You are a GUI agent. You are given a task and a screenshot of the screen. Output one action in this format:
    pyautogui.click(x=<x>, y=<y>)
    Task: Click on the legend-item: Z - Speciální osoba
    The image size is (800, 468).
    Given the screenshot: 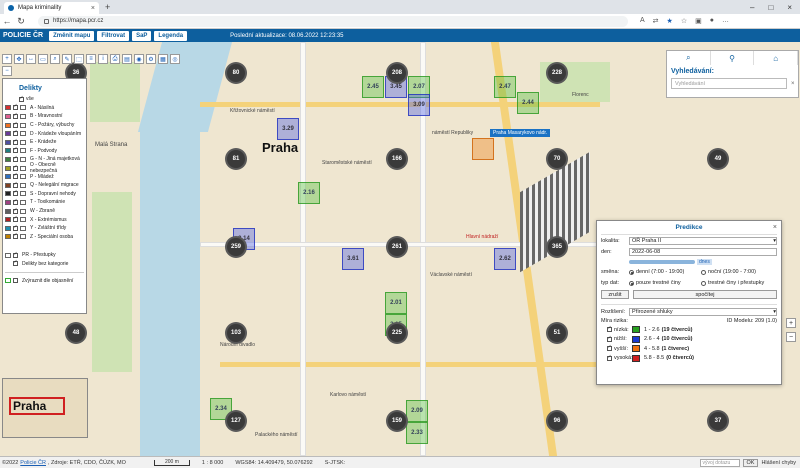 What is the action you would take?
    pyautogui.click(x=44, y=237)
    